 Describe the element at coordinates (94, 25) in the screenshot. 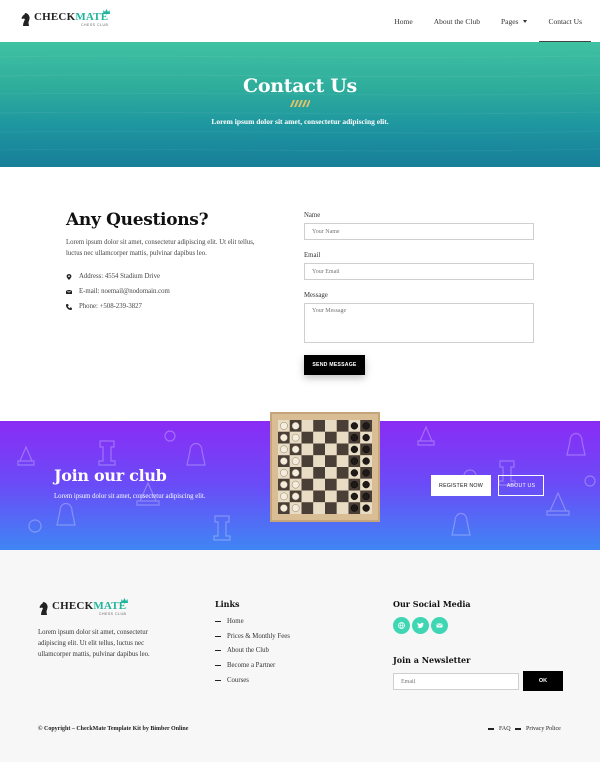

I see `logo-subtitle: CHESS CLUB` at that location.